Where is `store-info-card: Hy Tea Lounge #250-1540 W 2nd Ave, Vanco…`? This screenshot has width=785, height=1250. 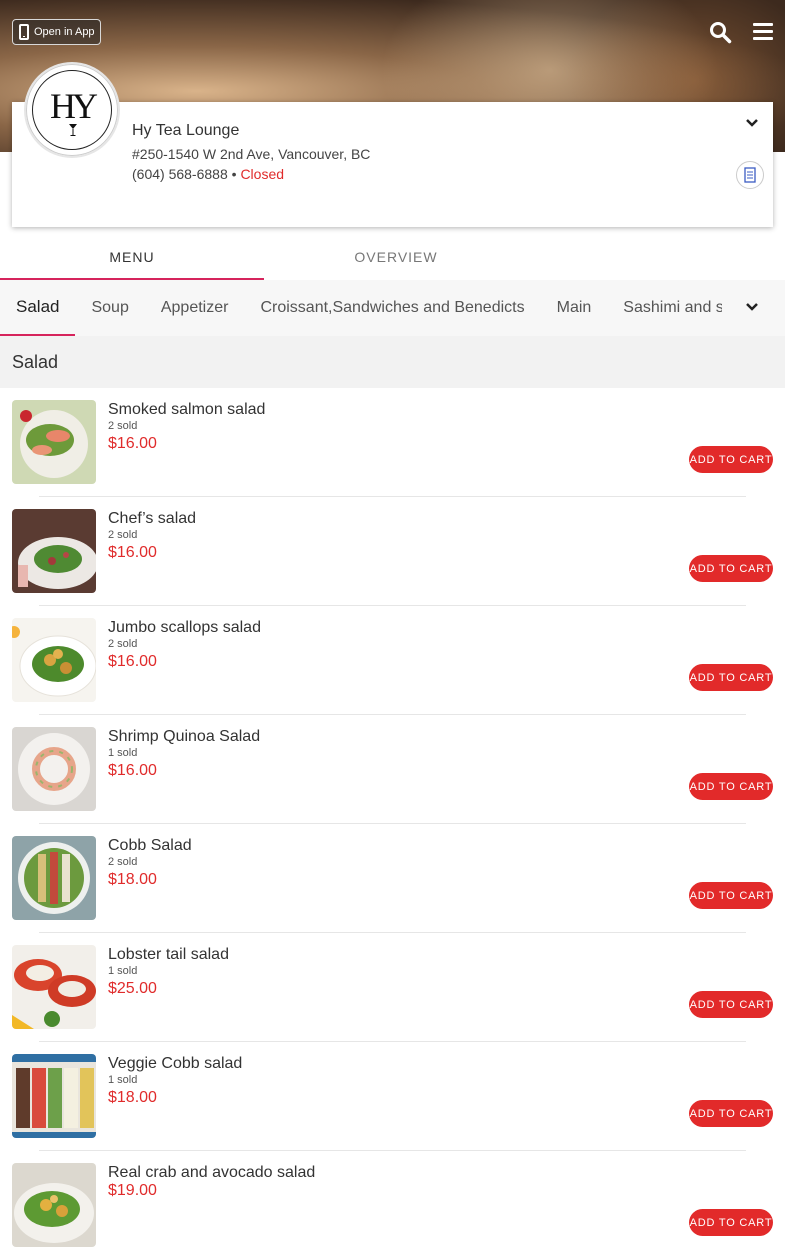 store-info-card: Hy Tea Lounge #250-1540 W 2nd Ave, Vanco… is located at coordinates (392, 164).